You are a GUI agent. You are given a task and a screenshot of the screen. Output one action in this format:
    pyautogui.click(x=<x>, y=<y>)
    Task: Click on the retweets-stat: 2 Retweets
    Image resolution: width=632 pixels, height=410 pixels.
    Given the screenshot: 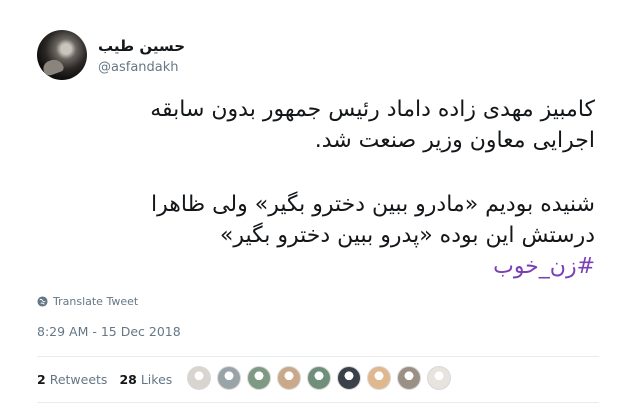 What is the action you would take?
    pyautogui.click(x=72, y=379)
    